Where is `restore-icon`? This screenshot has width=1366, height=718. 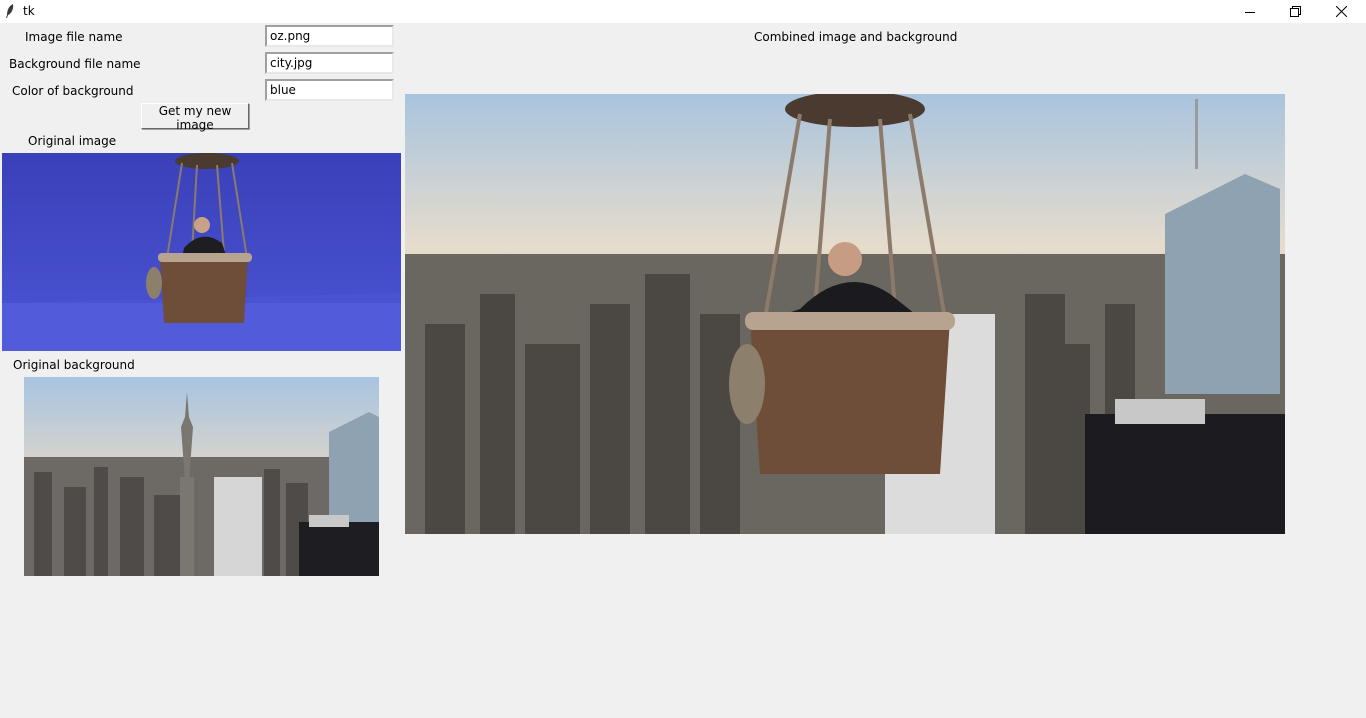
restore-icon is located at coordinates (1295, 11).